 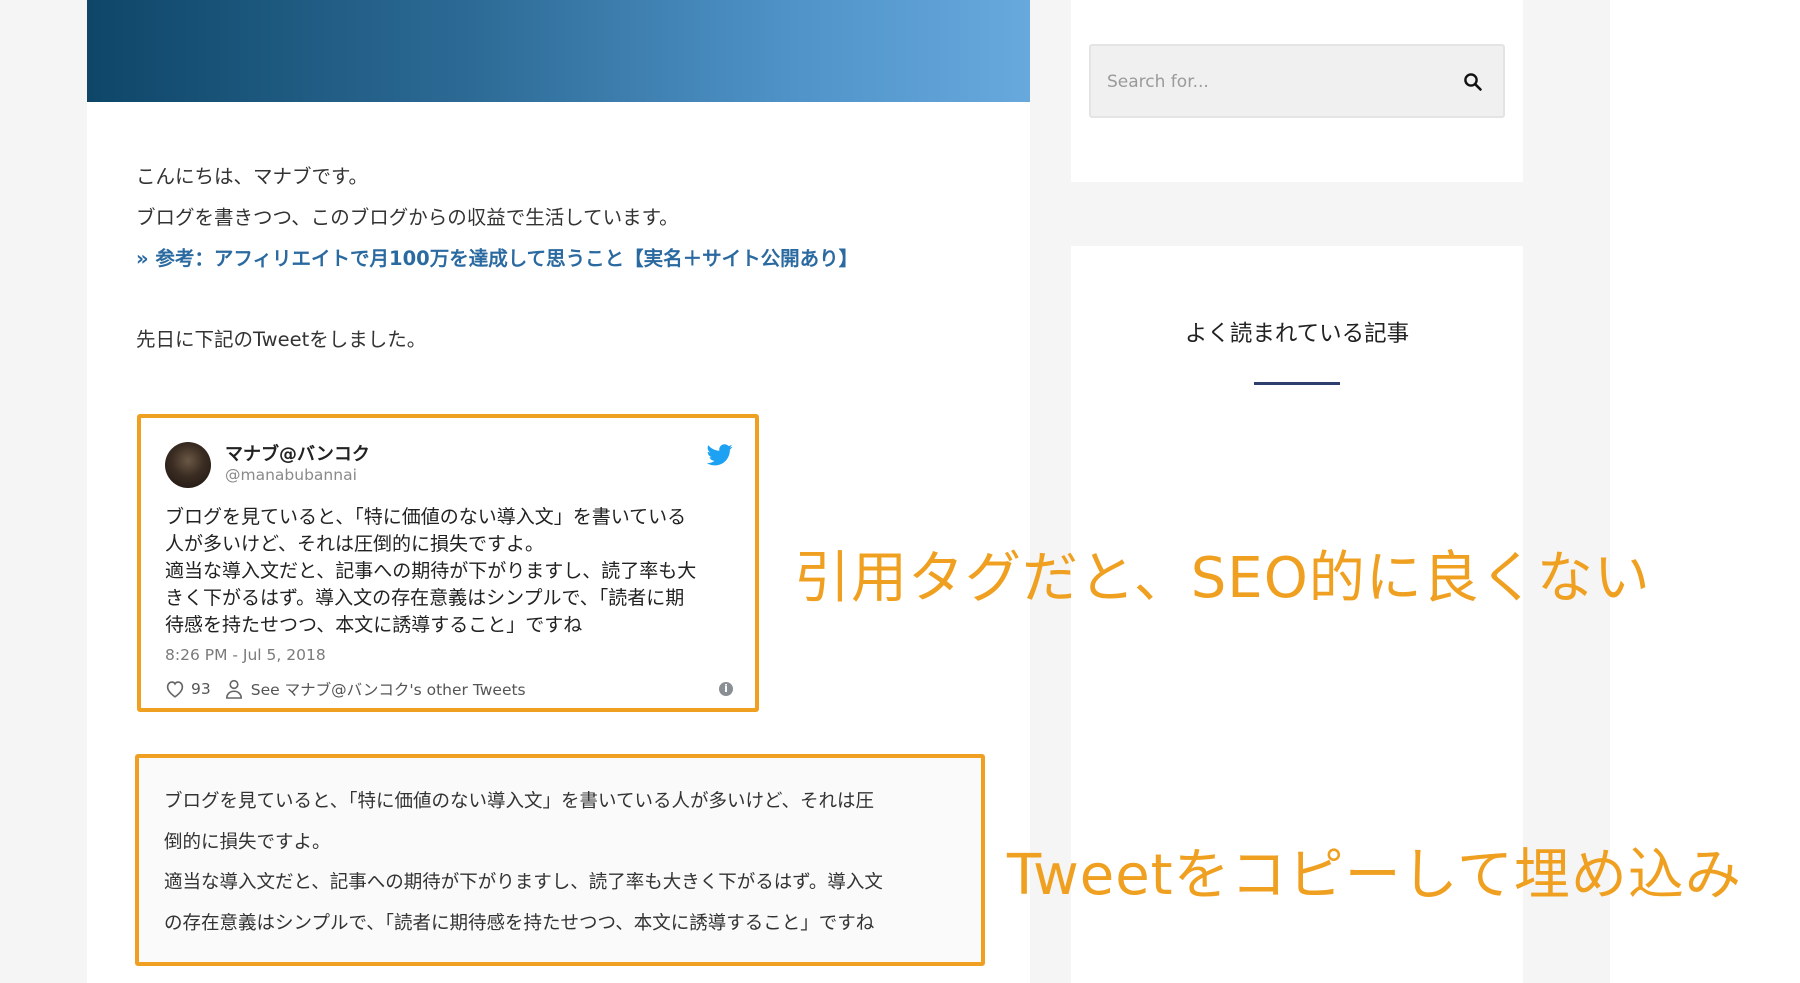 I want to click on tweet-date: 8:26 PM - Jul 5, 2018, so click(x=245, y=655).